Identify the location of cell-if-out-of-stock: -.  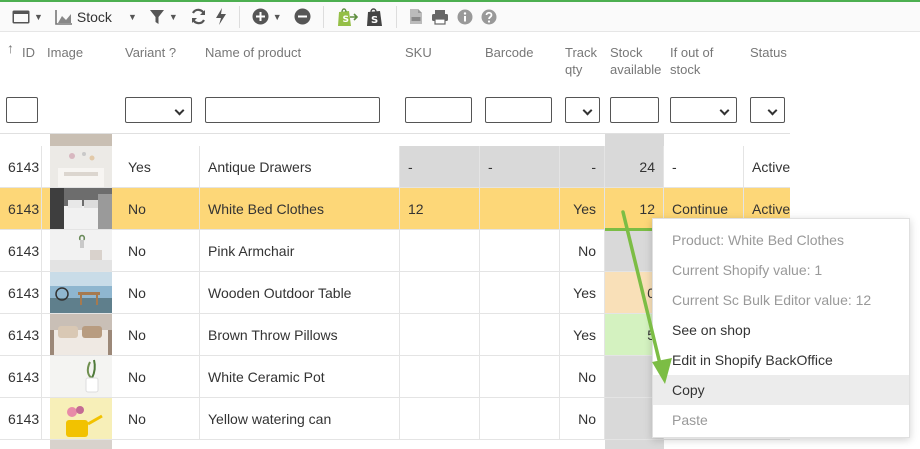
(704, 166).